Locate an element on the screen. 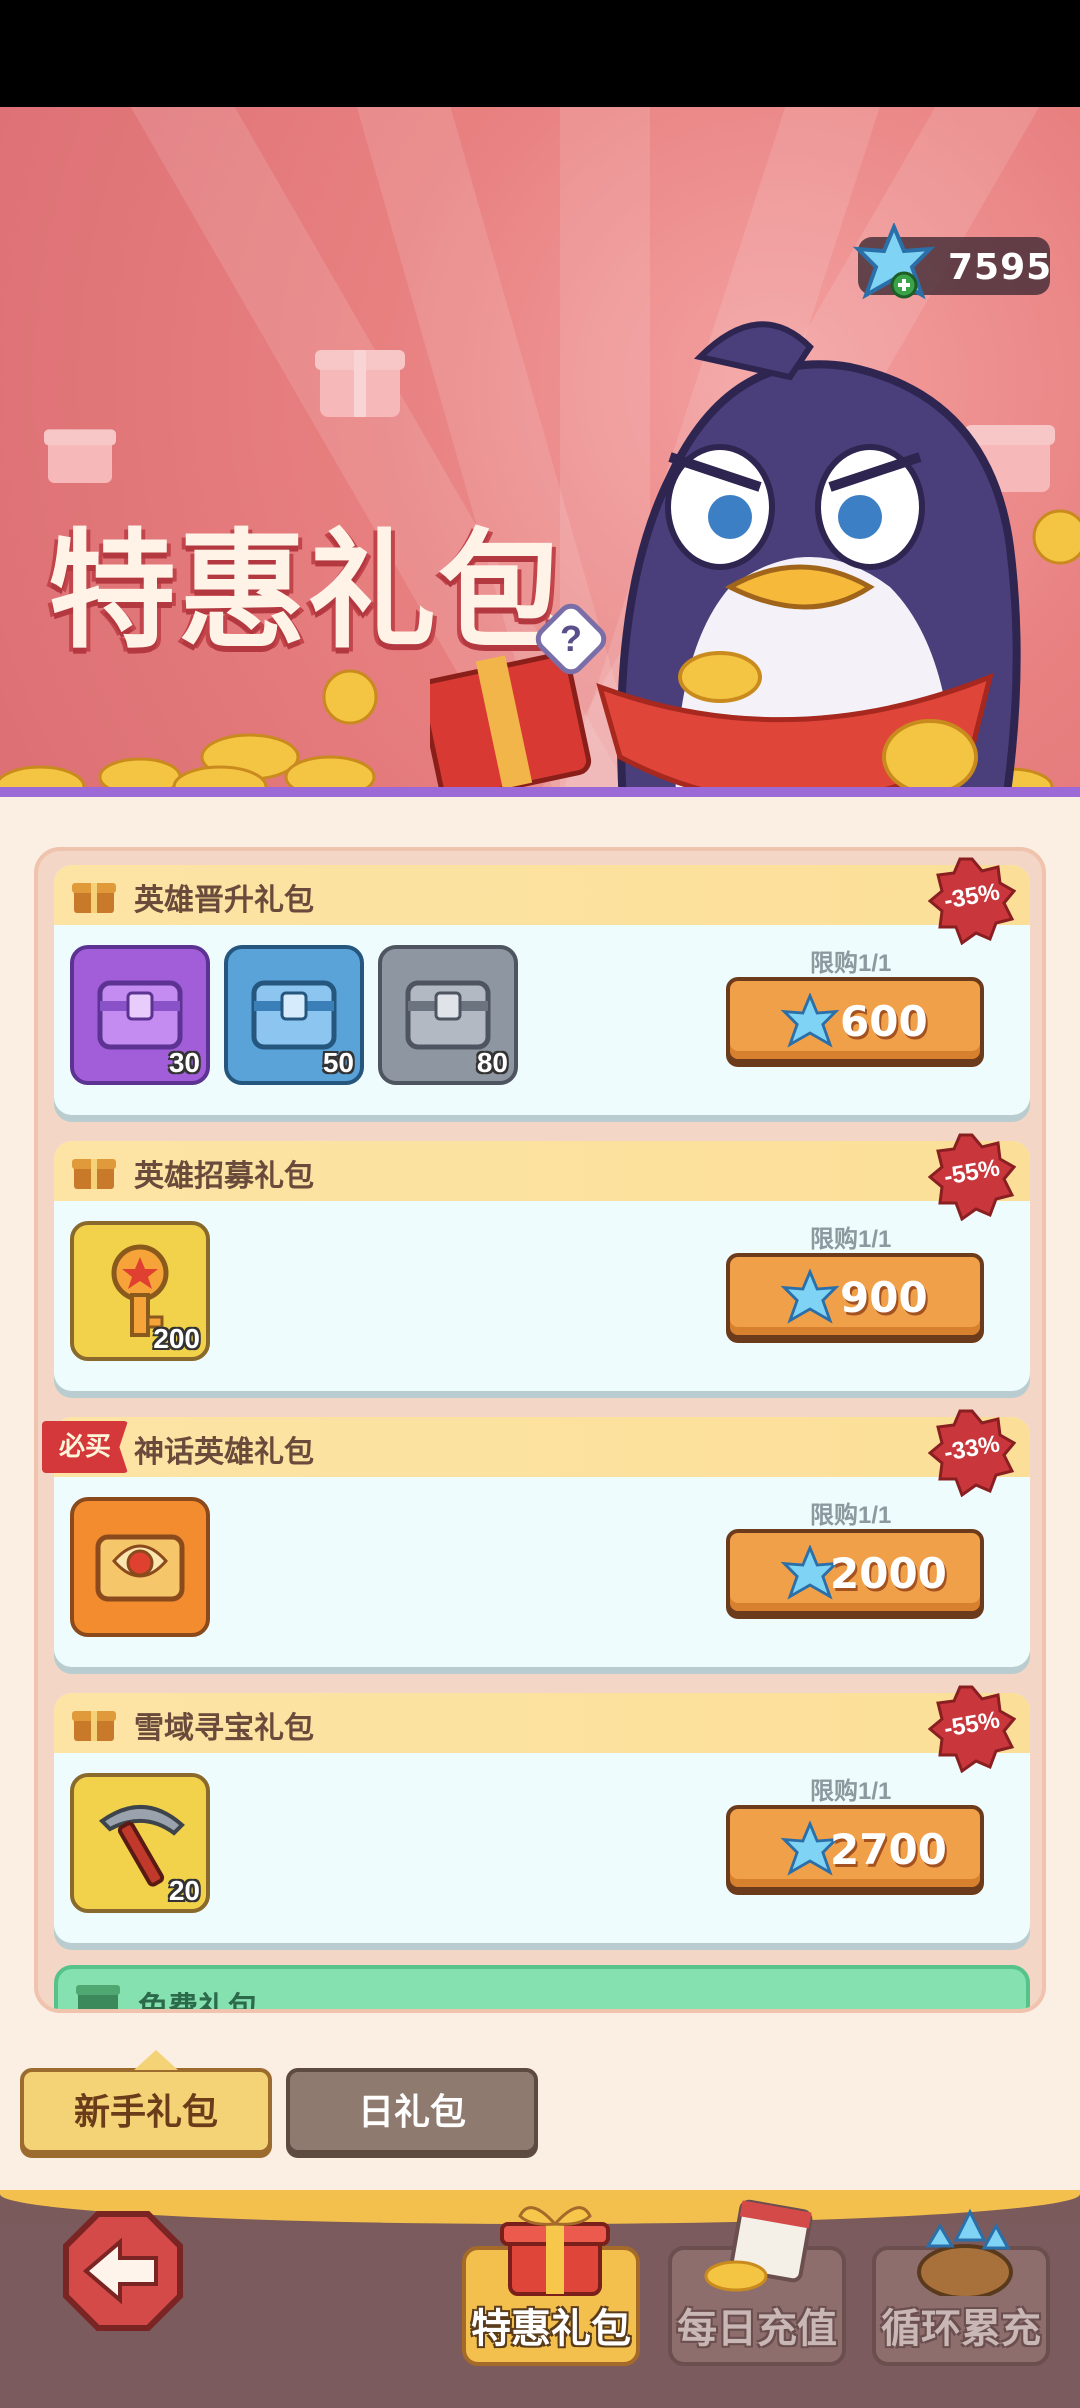 The width and height of the screenshot is (1080, 2408). pack-title: 英雄晋升礼包 is located at coordinates (224, 900).